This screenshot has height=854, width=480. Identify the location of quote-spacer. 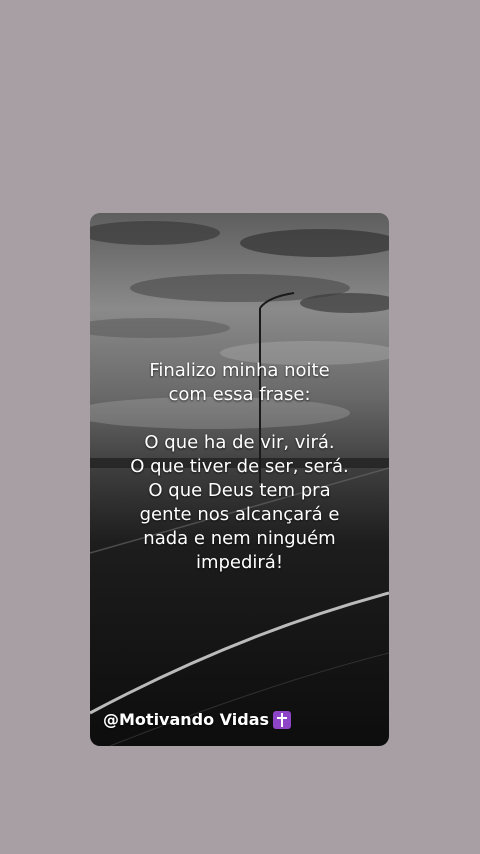
(239, 419).